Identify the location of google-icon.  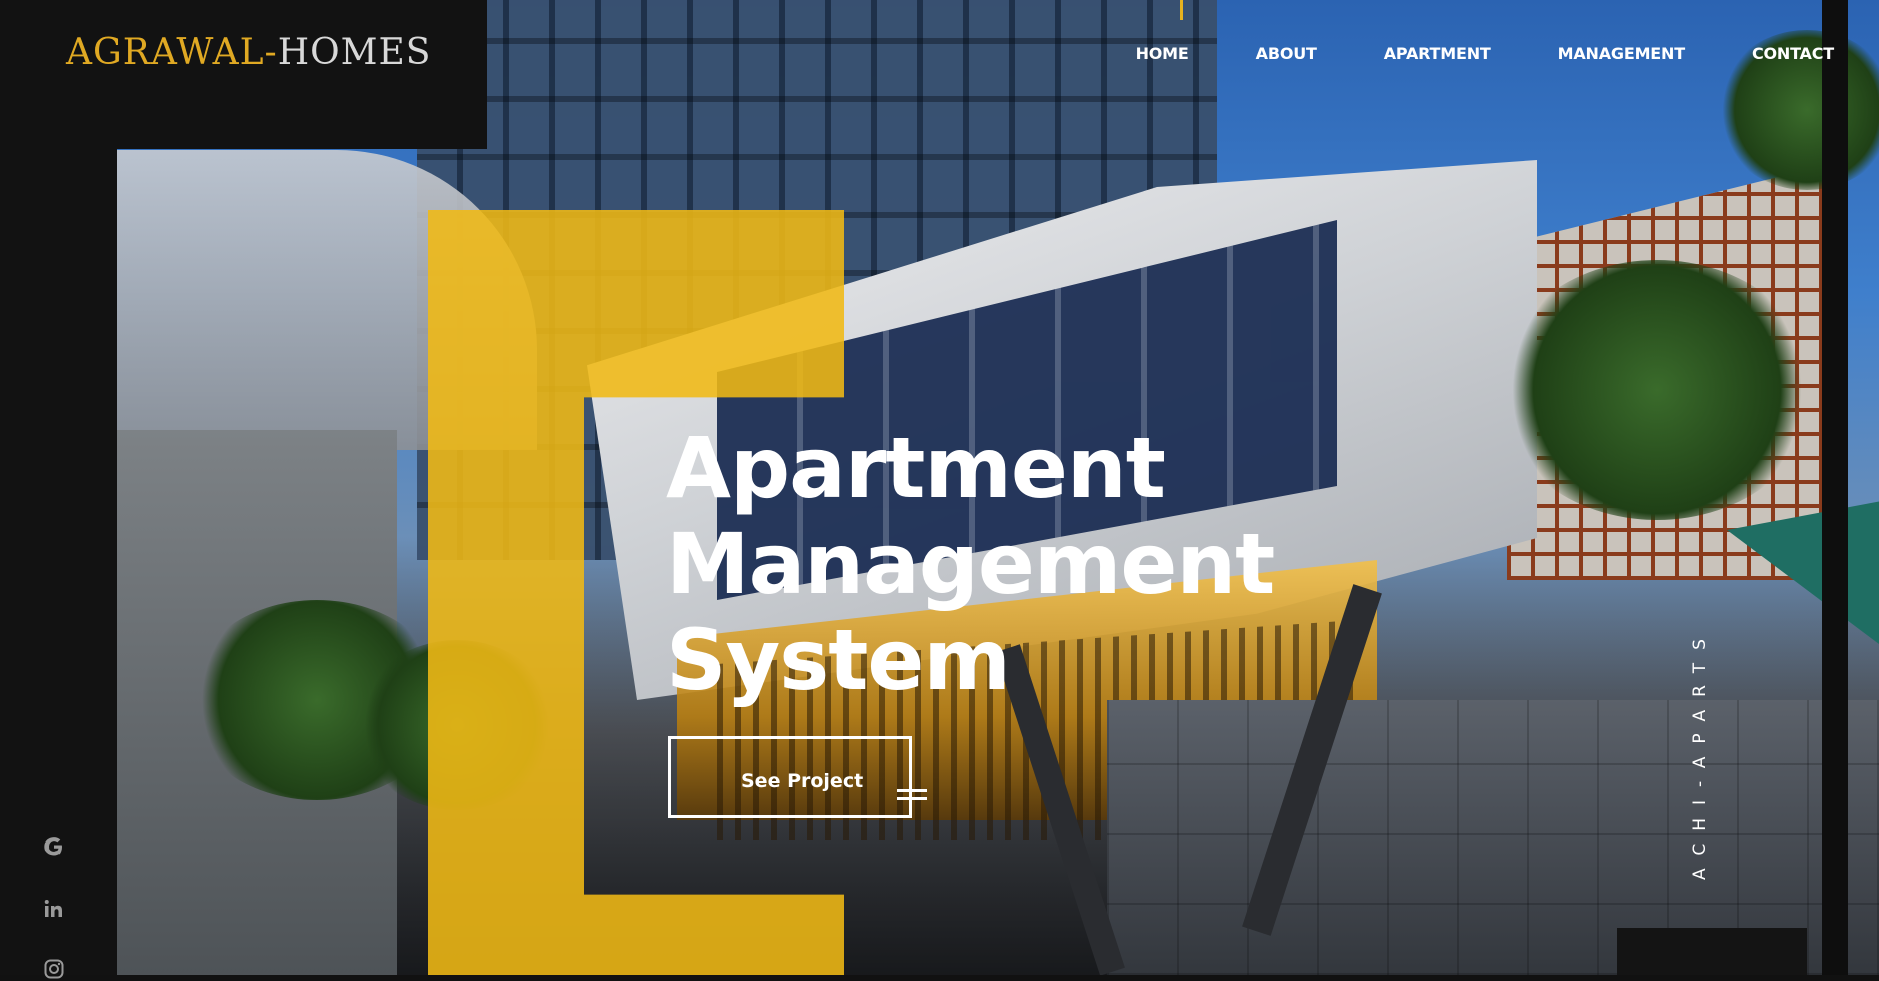
(54, 847).